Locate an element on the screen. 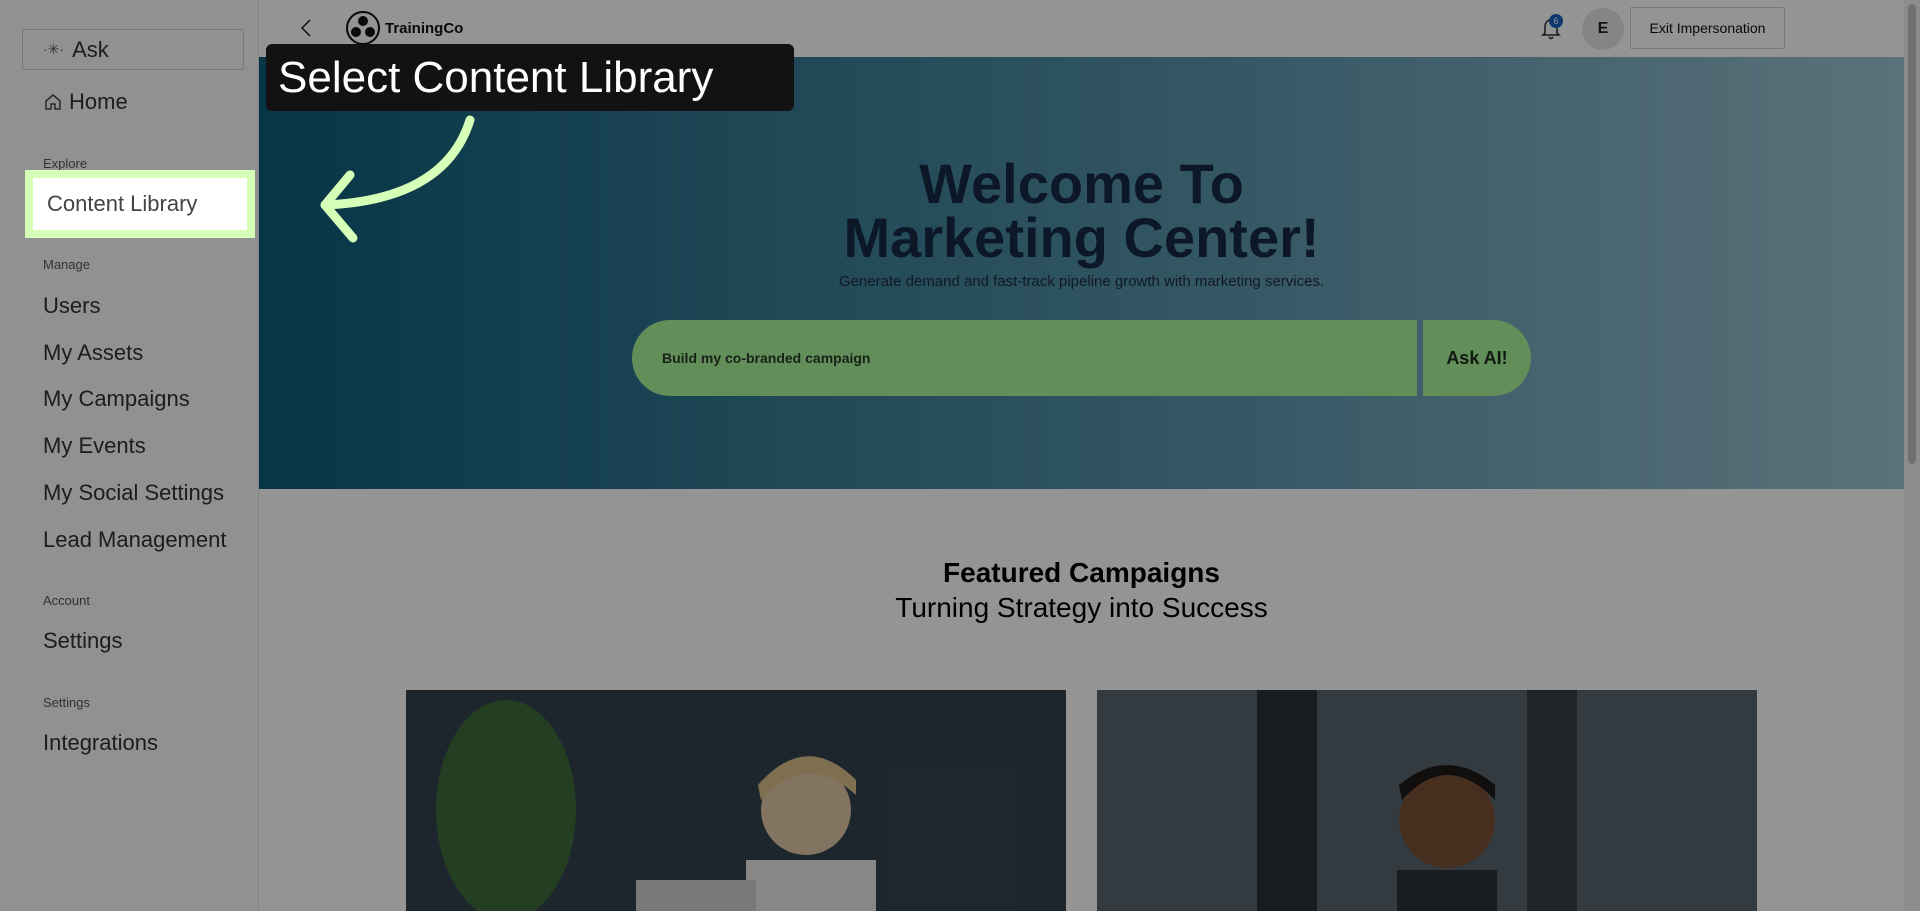 This screenshot has height=911, width=1920. logo-text: TrainingCo is located at coordinates (424, 28).